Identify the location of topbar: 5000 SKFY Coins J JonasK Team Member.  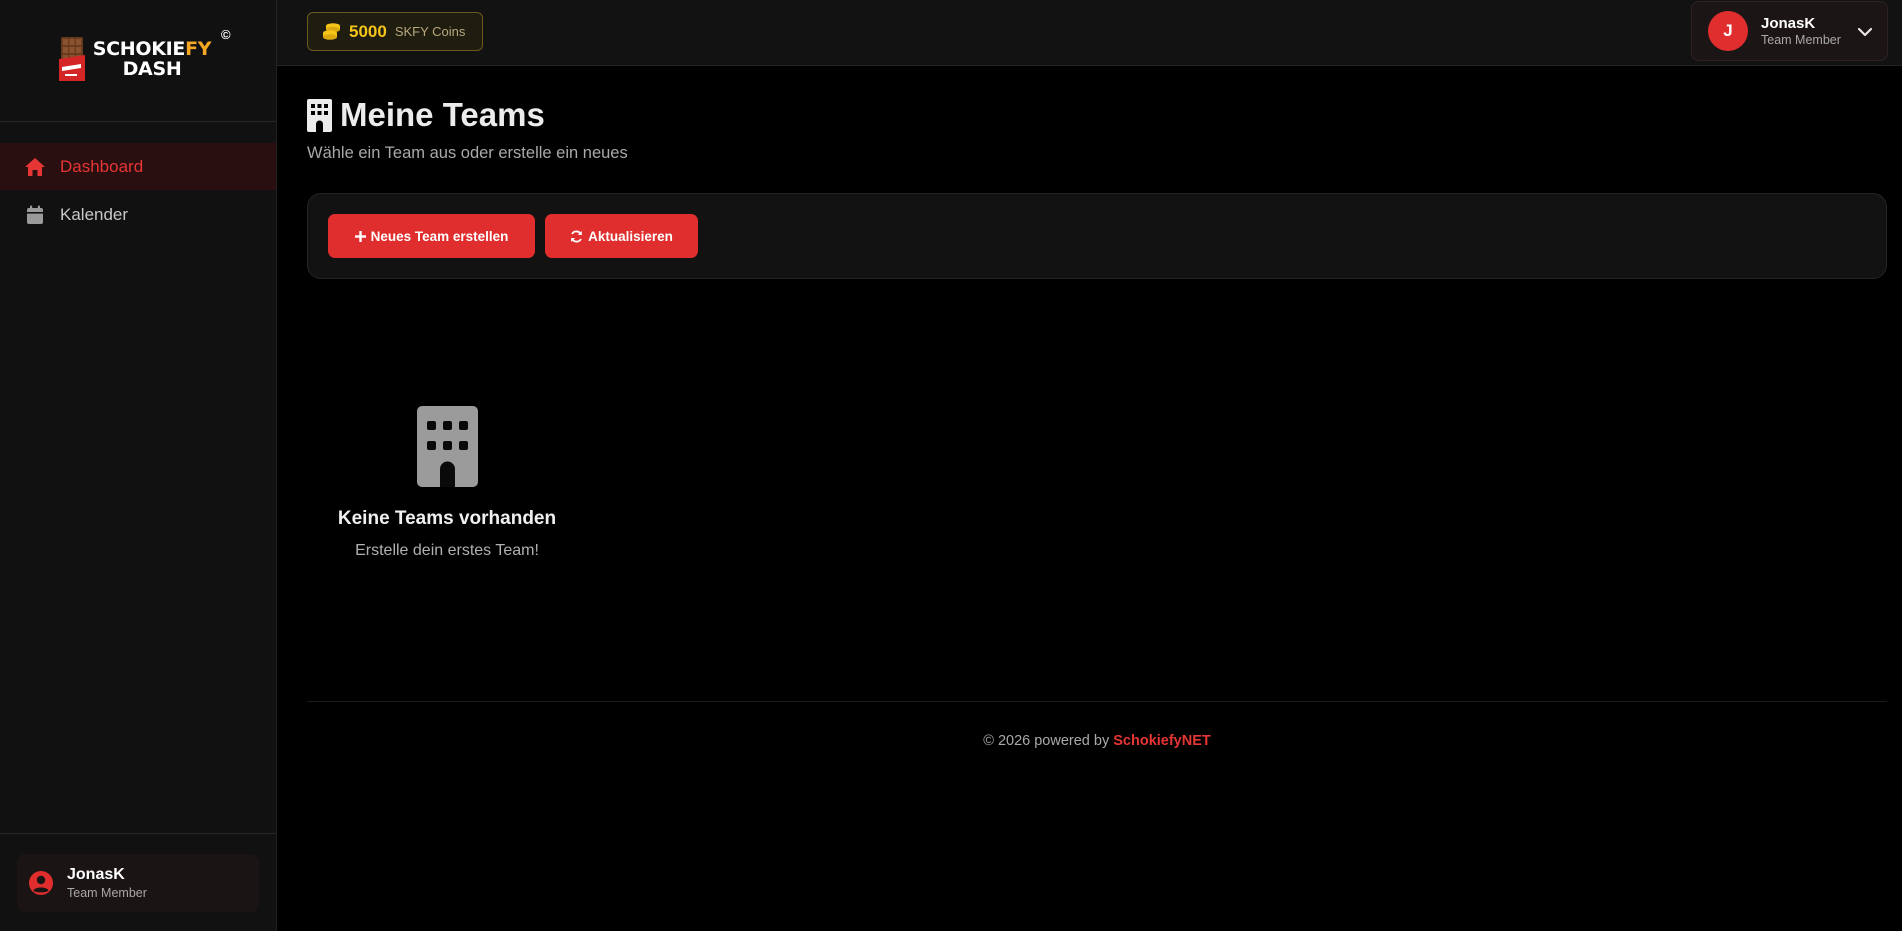
(1089, 33).